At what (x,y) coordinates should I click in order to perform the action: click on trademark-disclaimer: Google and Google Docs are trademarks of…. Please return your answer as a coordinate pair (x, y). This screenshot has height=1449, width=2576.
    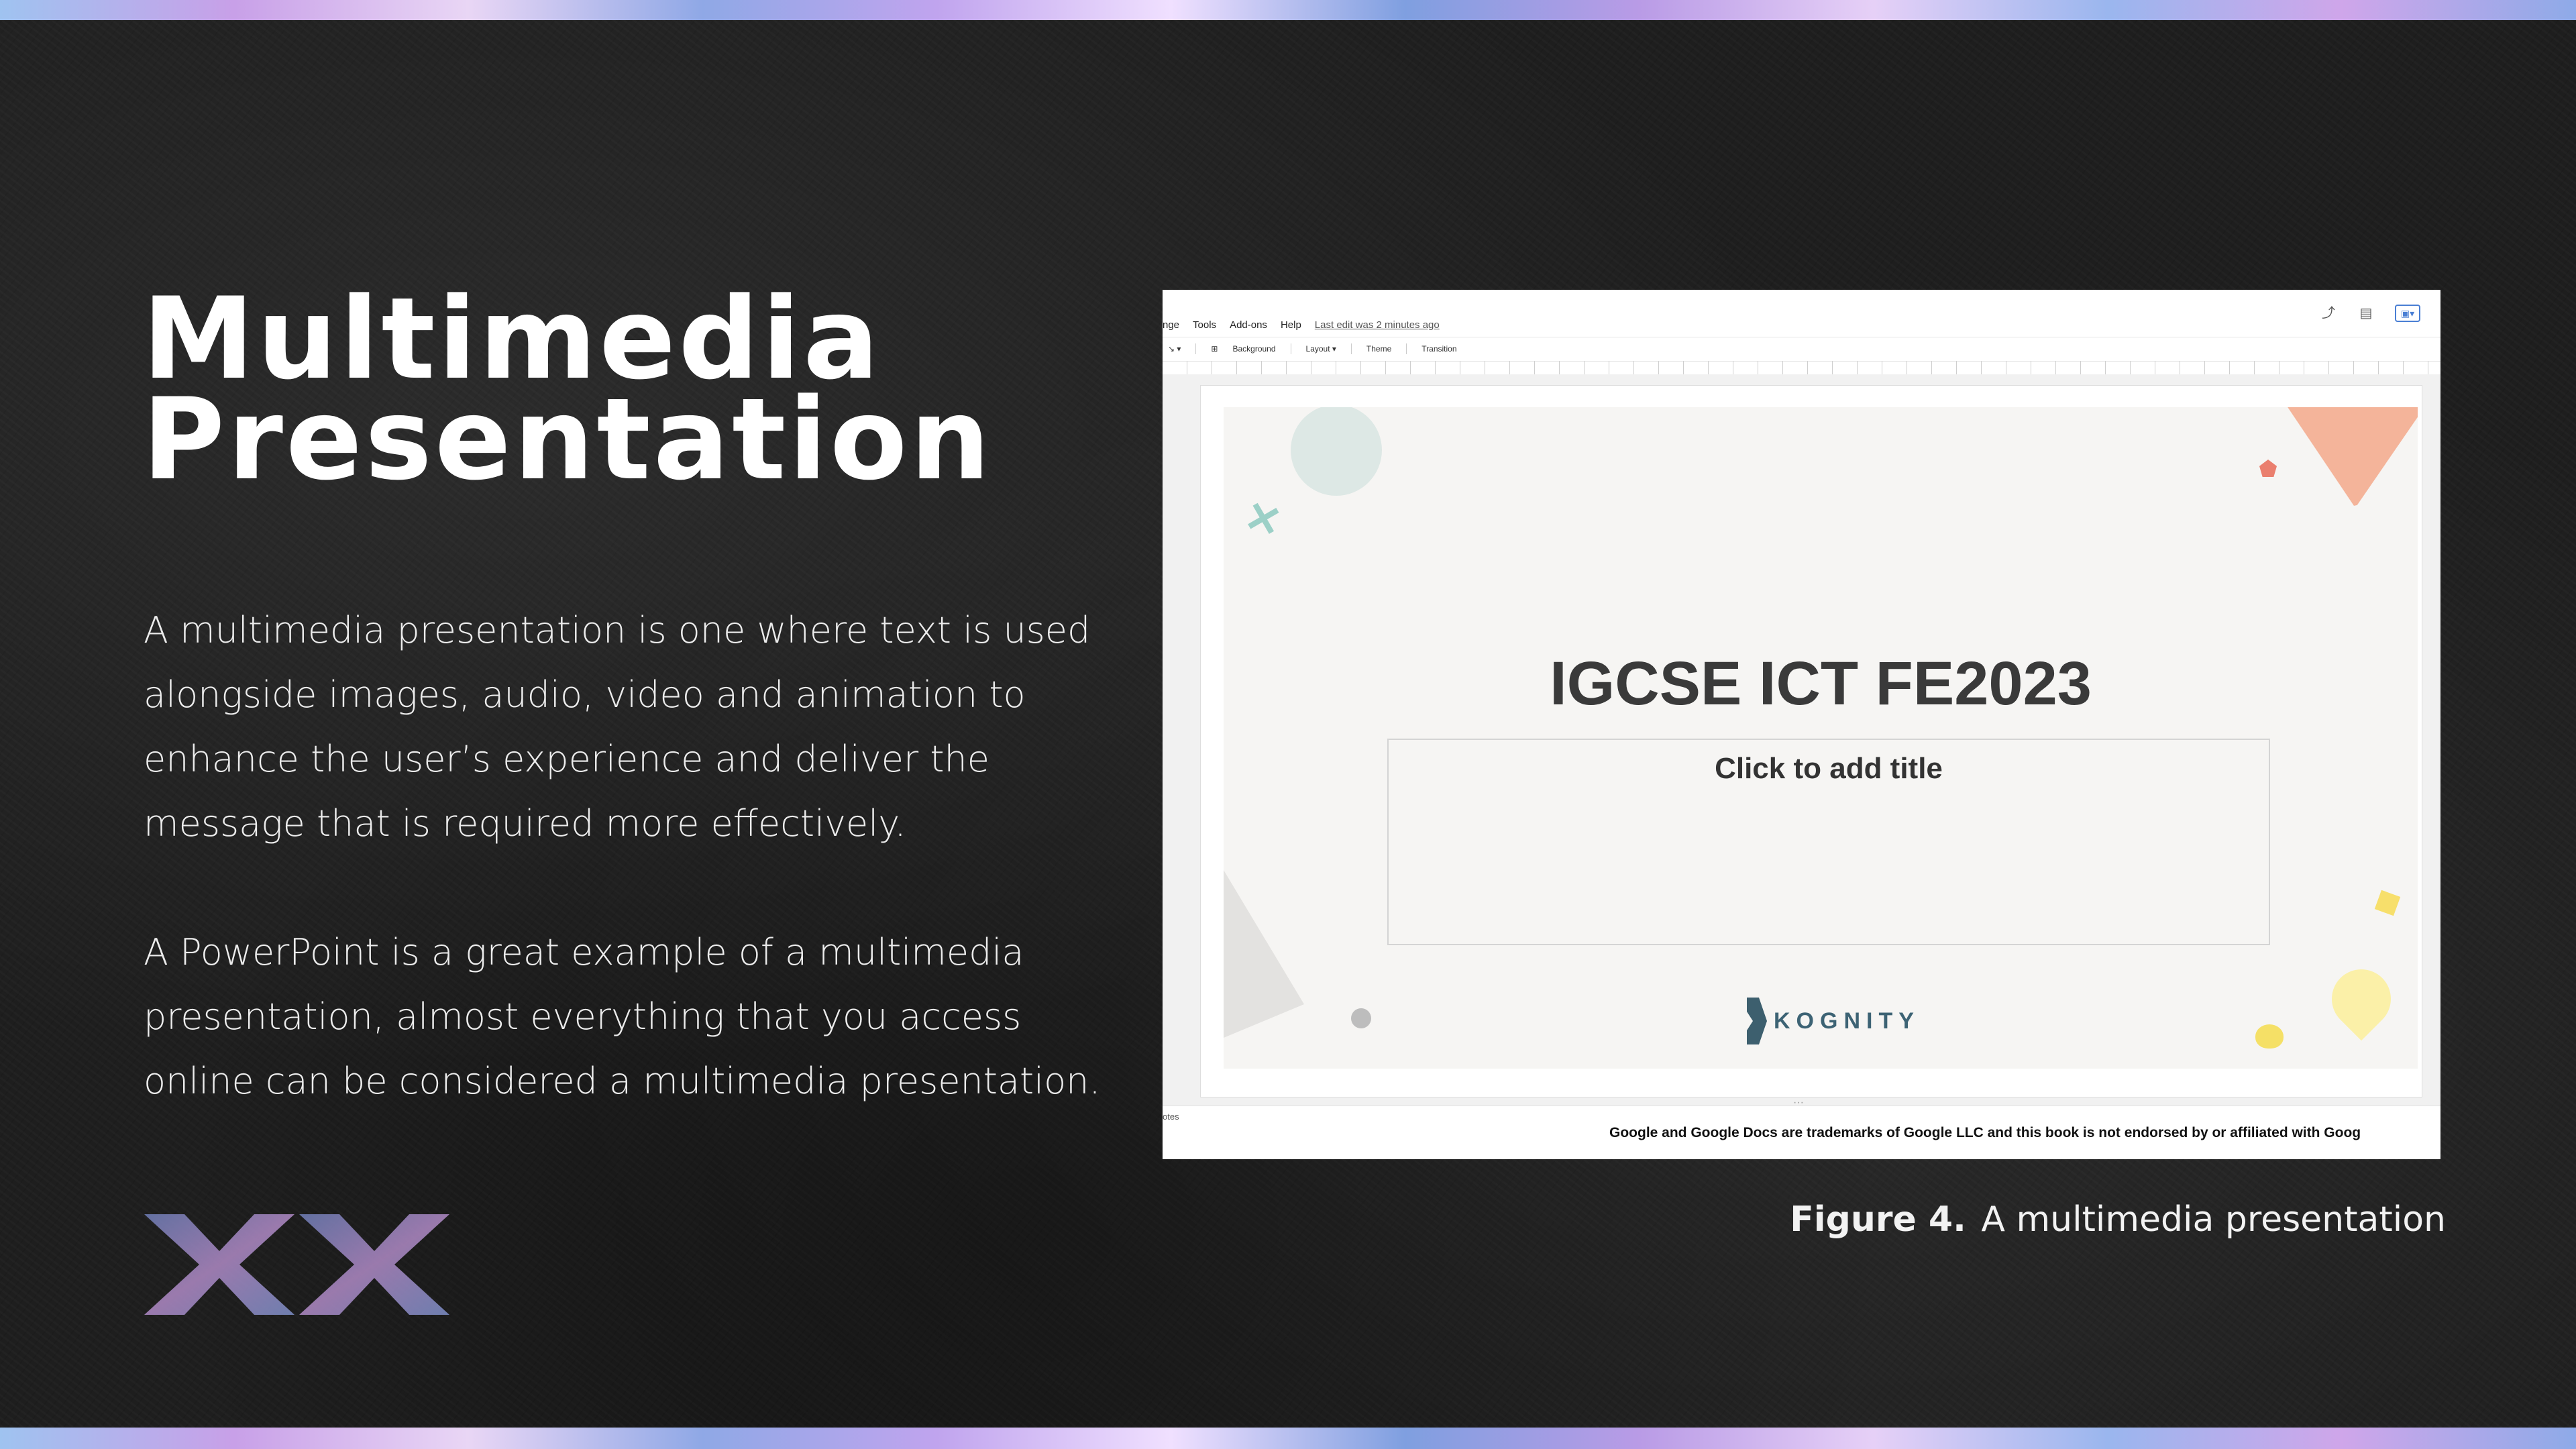
    Looking at the image, I should click on (1985, 1132).